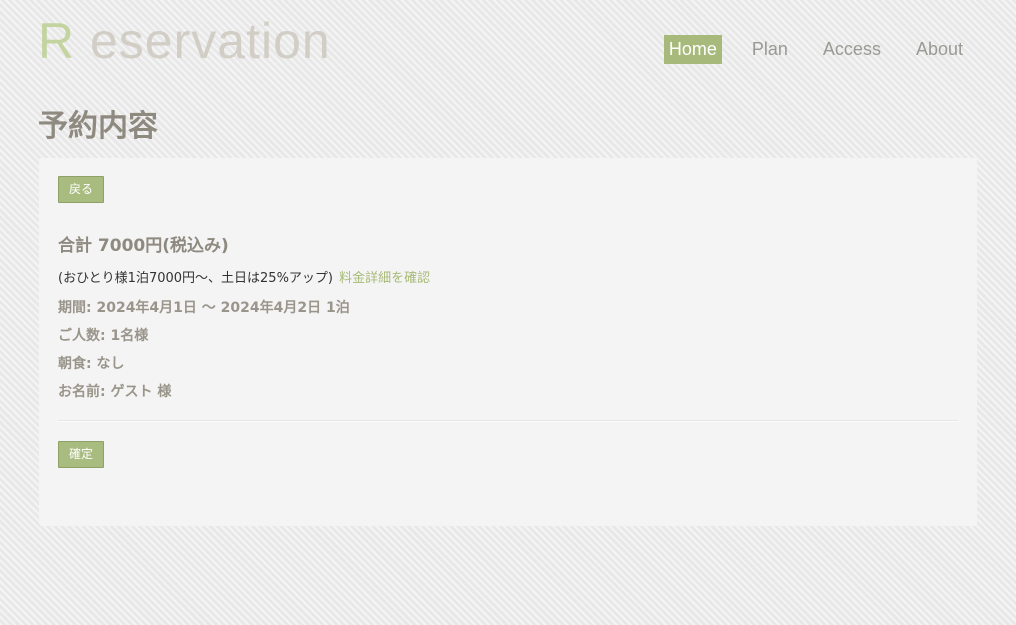 Image resolution: width=1016 pixels, height=625 pixels. I want to click on divider, so click(508, 421).